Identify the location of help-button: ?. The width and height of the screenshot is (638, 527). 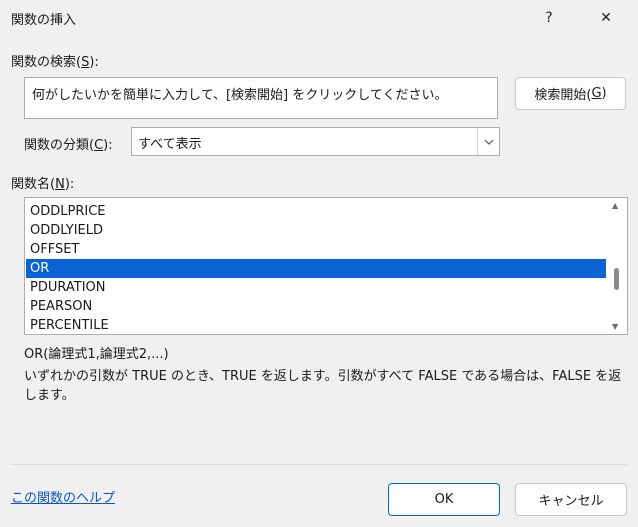
(549, 18).